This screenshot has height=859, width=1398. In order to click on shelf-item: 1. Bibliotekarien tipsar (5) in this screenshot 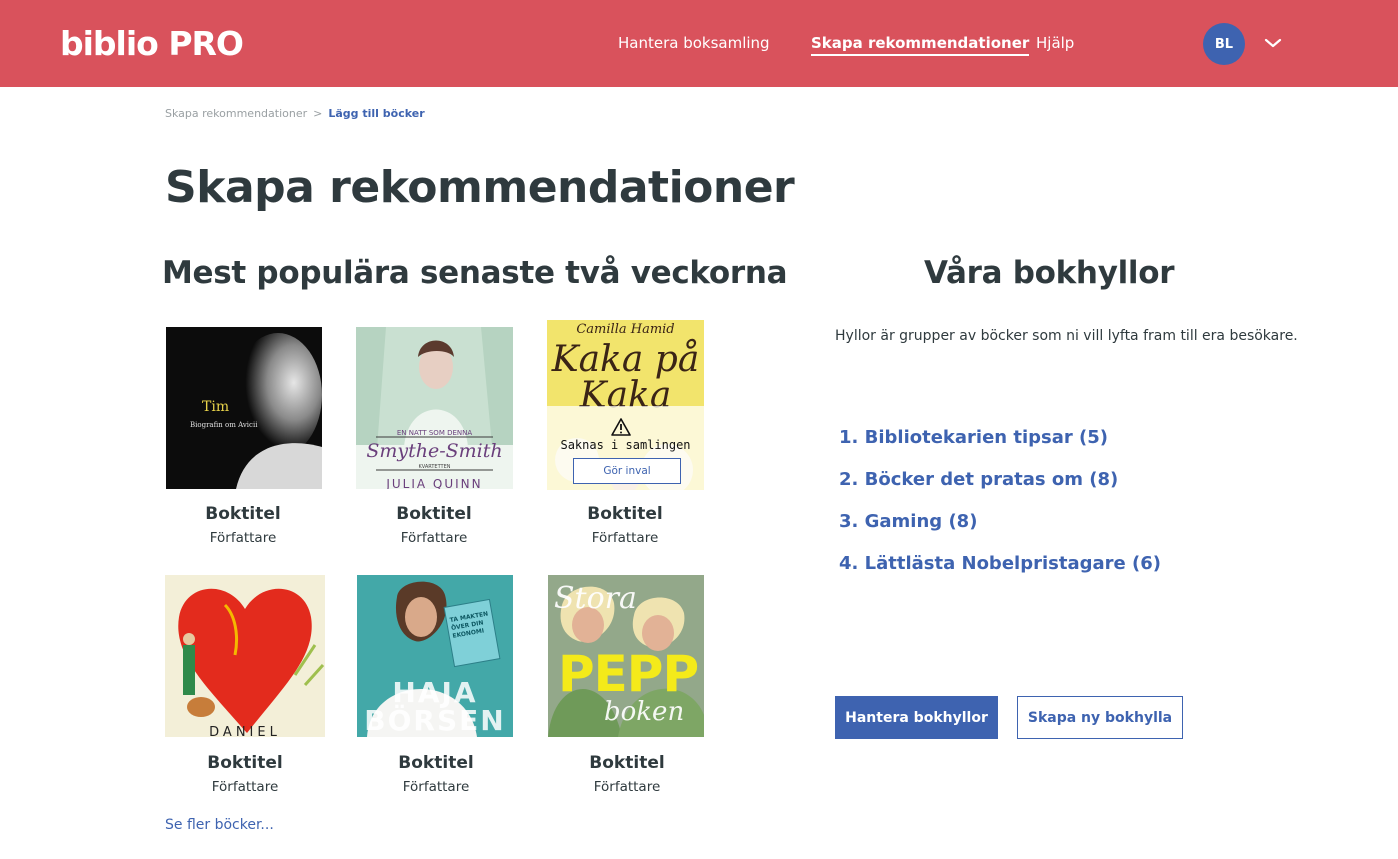, I will do `click(1000, 447)`.